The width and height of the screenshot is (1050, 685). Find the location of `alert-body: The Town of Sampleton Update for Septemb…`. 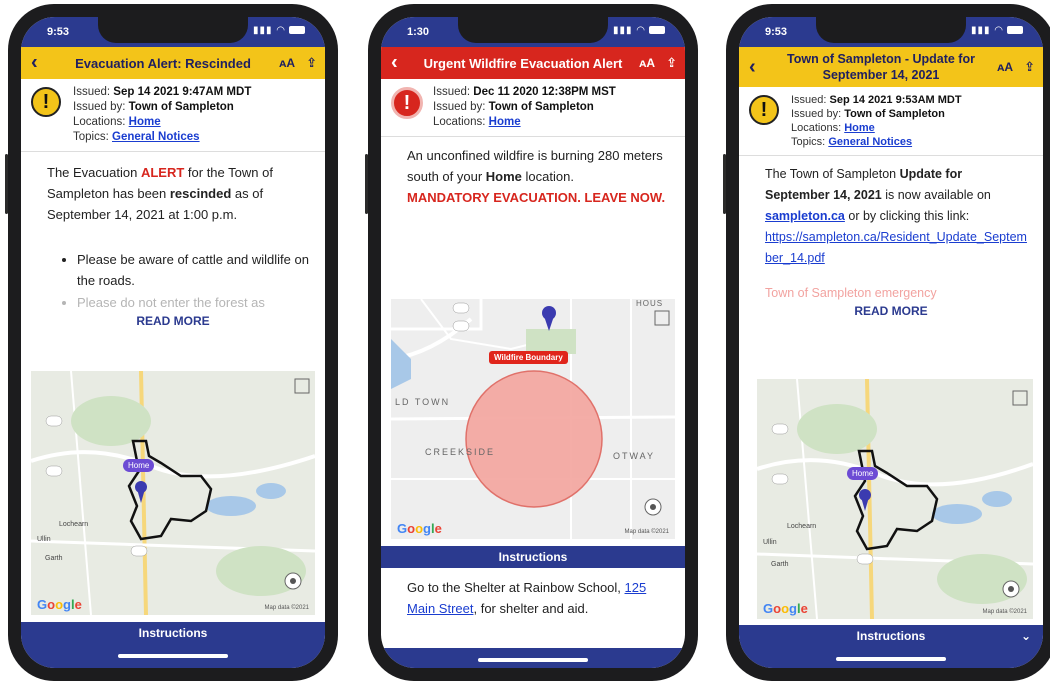

alert-body: The Town of Sampleton Update for Septemb… is located at coordinates (891, 232).